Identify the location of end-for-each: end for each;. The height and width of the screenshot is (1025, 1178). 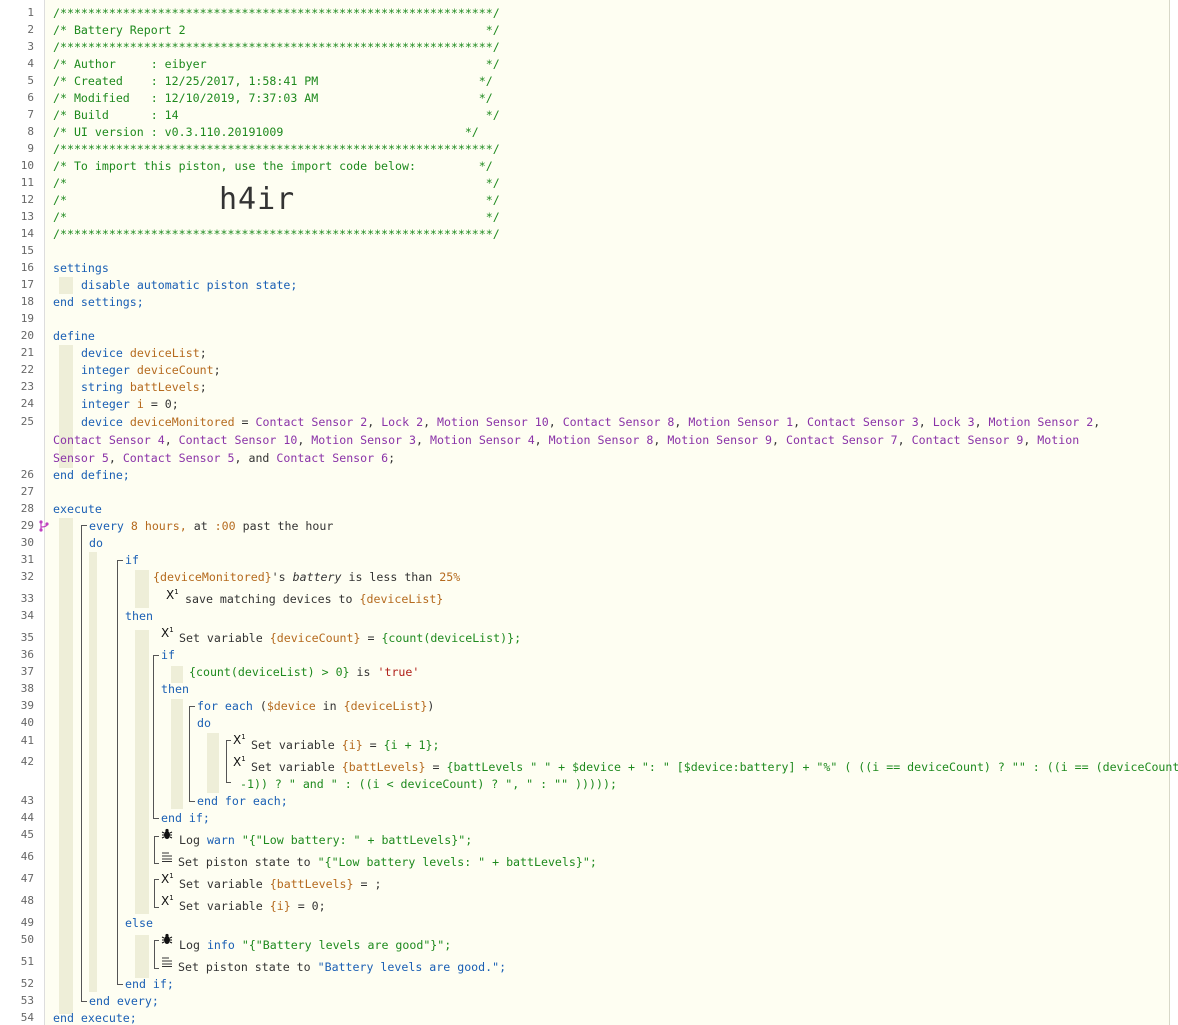
(242, 801).